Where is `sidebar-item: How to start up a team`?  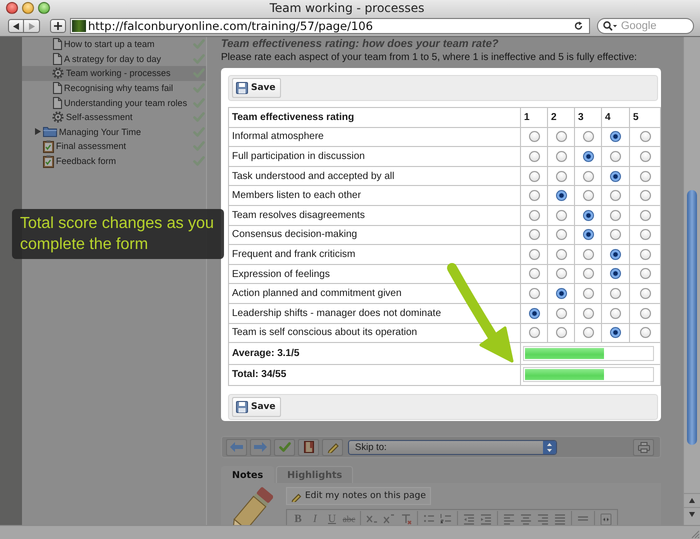 sidebar-item: How to start up a team is located at coordinates (114, 44).